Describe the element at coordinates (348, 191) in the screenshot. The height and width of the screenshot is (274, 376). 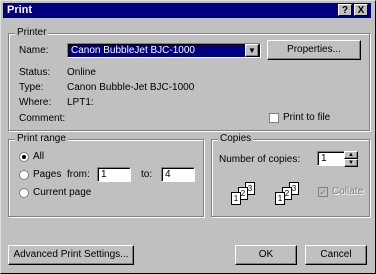
I see `collate-label: Collate` at that location.